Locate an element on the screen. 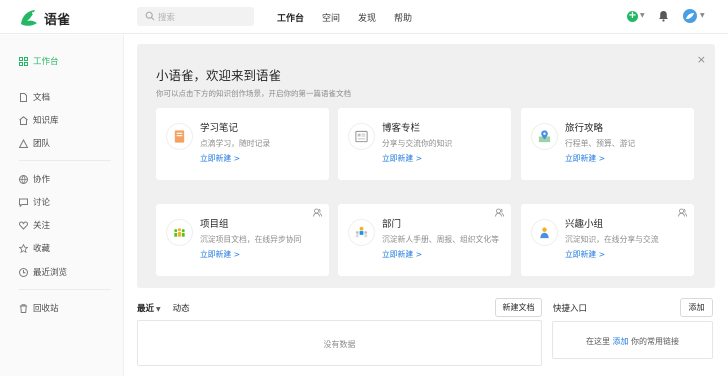  interest-group-icon is located at coordinates (544, 232).